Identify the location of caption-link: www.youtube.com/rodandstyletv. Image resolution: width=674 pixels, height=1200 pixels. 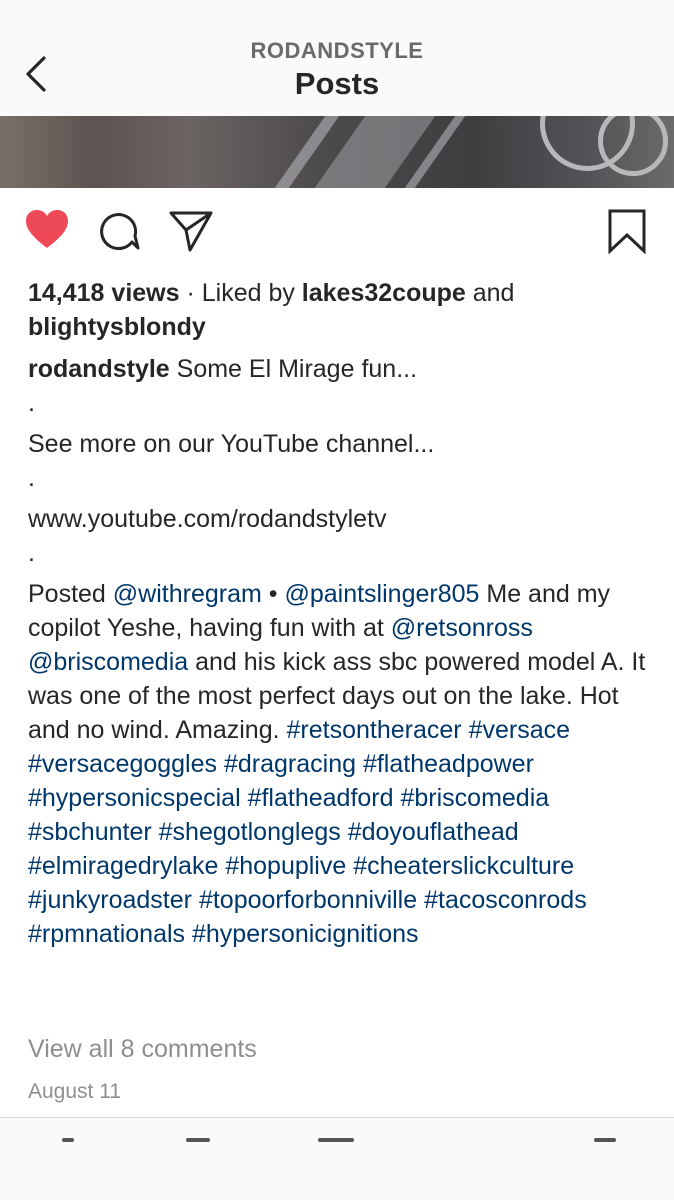
(207, 519).